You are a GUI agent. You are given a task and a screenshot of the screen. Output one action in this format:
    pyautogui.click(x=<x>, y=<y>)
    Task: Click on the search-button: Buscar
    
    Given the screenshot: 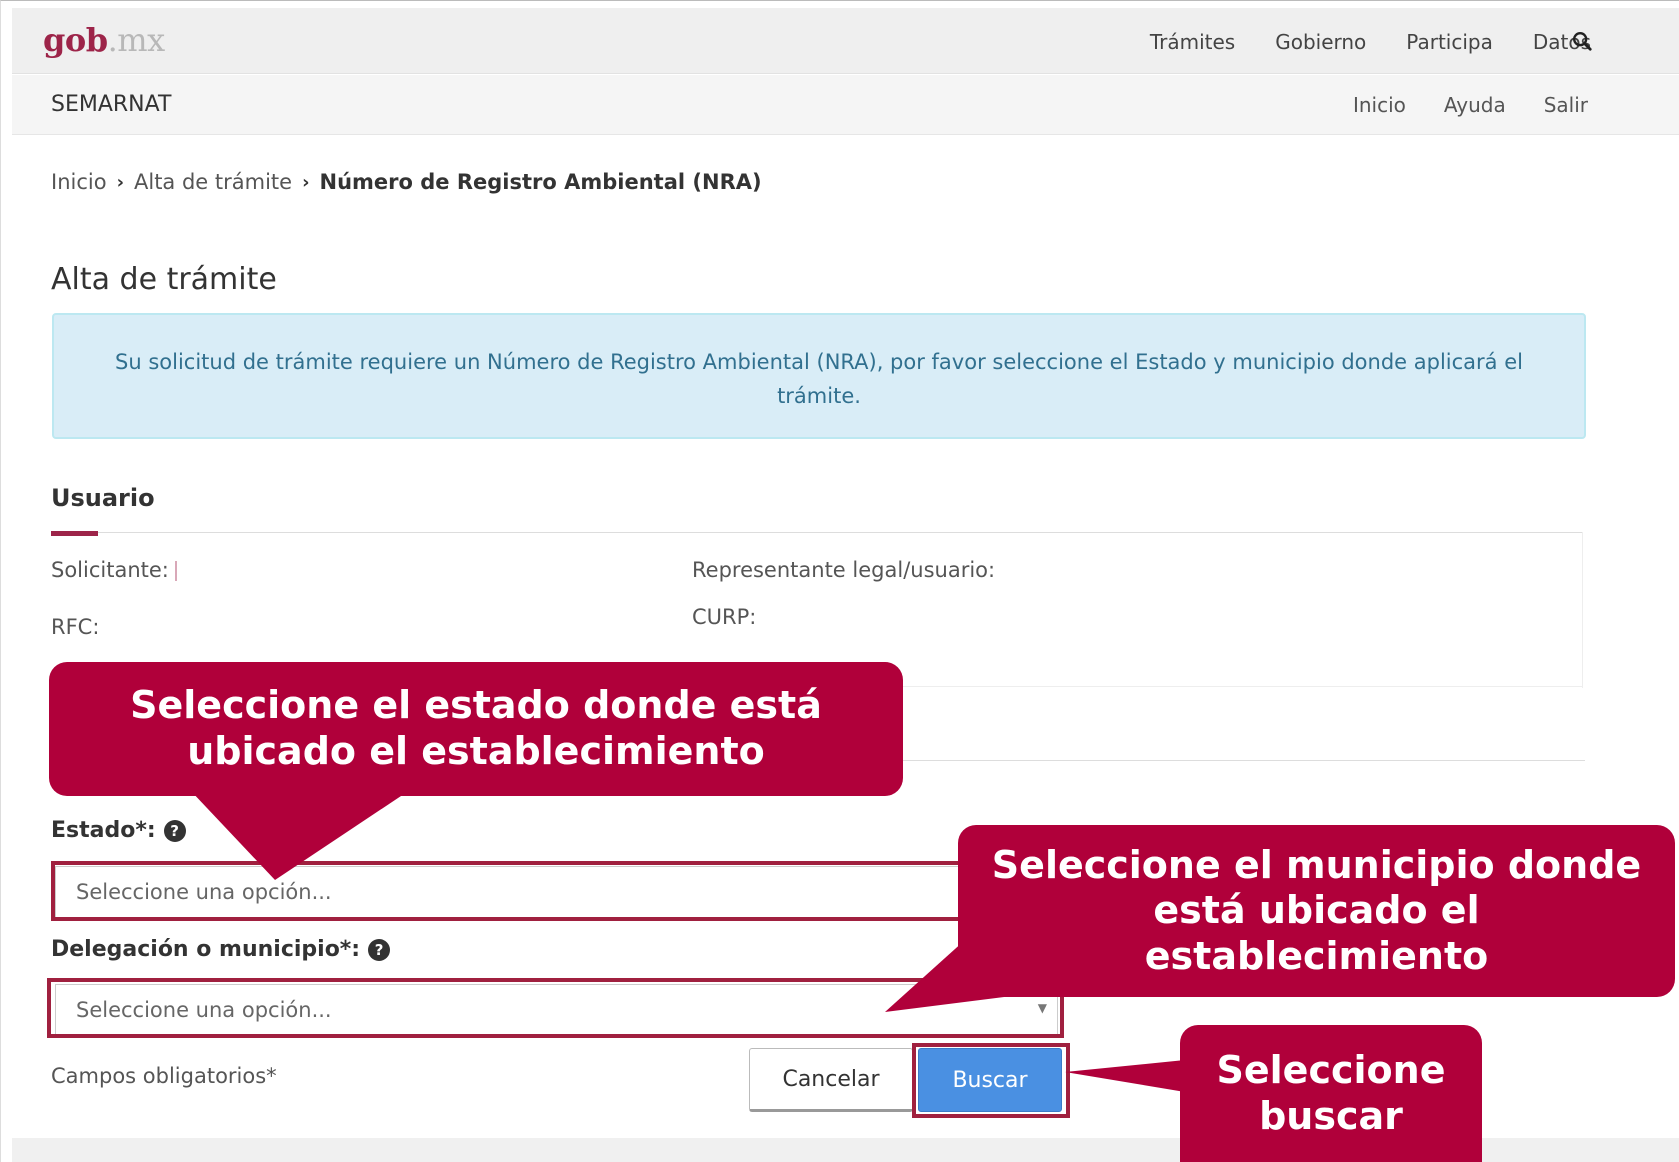 What is the action you would take?
    pyautogui.click(x=990, y=1080)
    